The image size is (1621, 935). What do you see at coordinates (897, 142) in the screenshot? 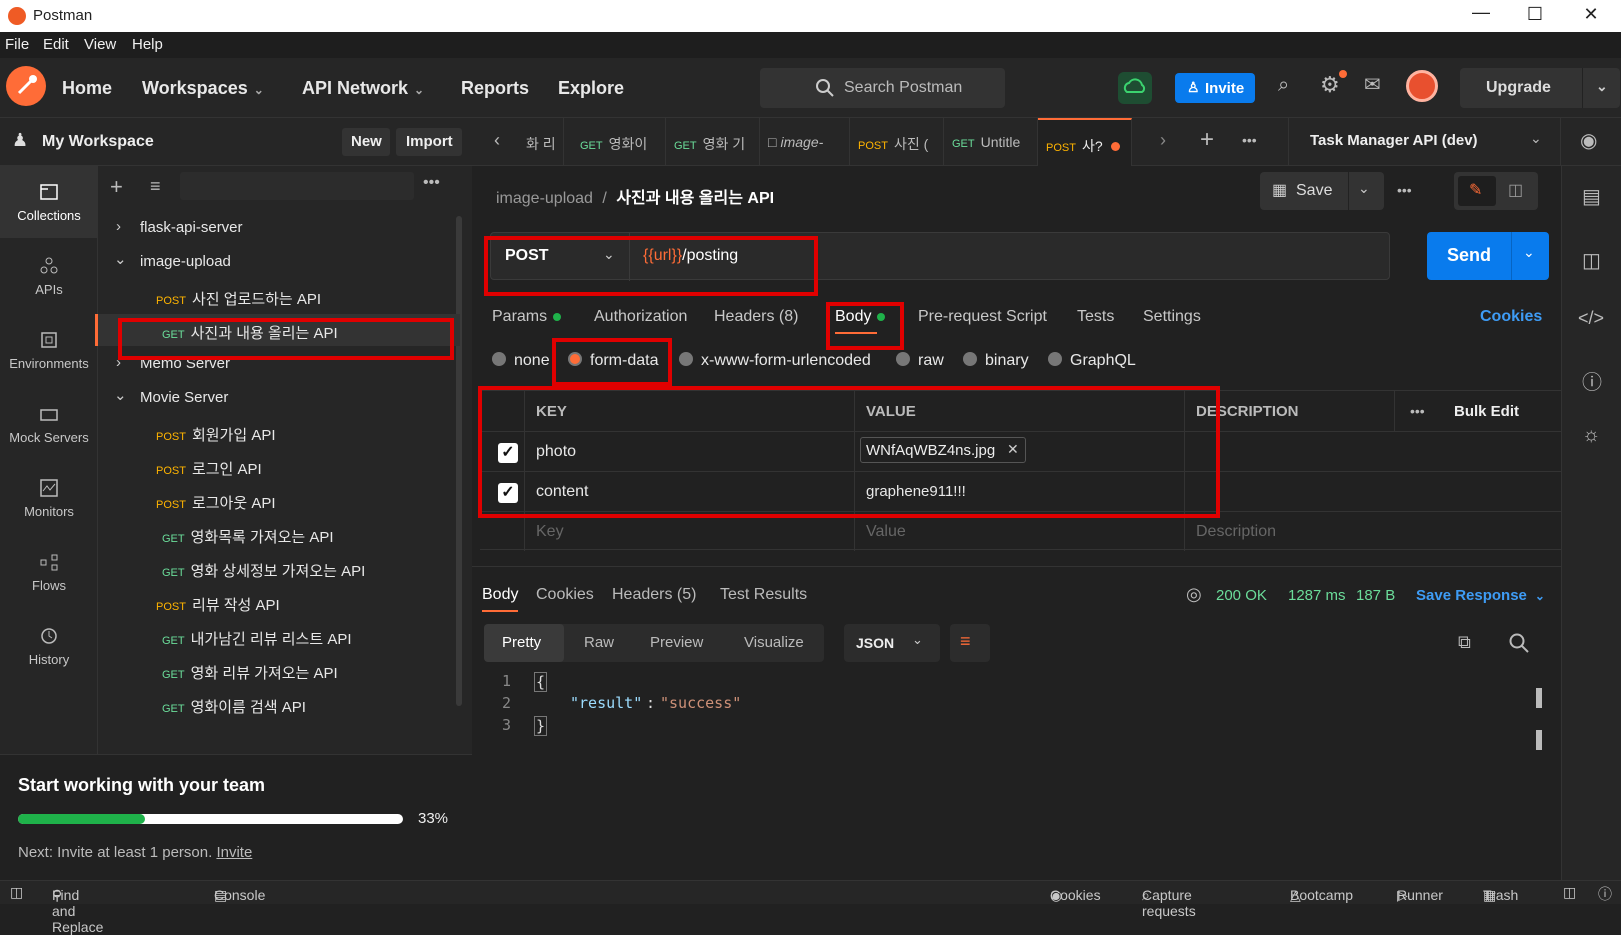
I see `request-tab: POST 사진 (` at bounding box center [897, 142].